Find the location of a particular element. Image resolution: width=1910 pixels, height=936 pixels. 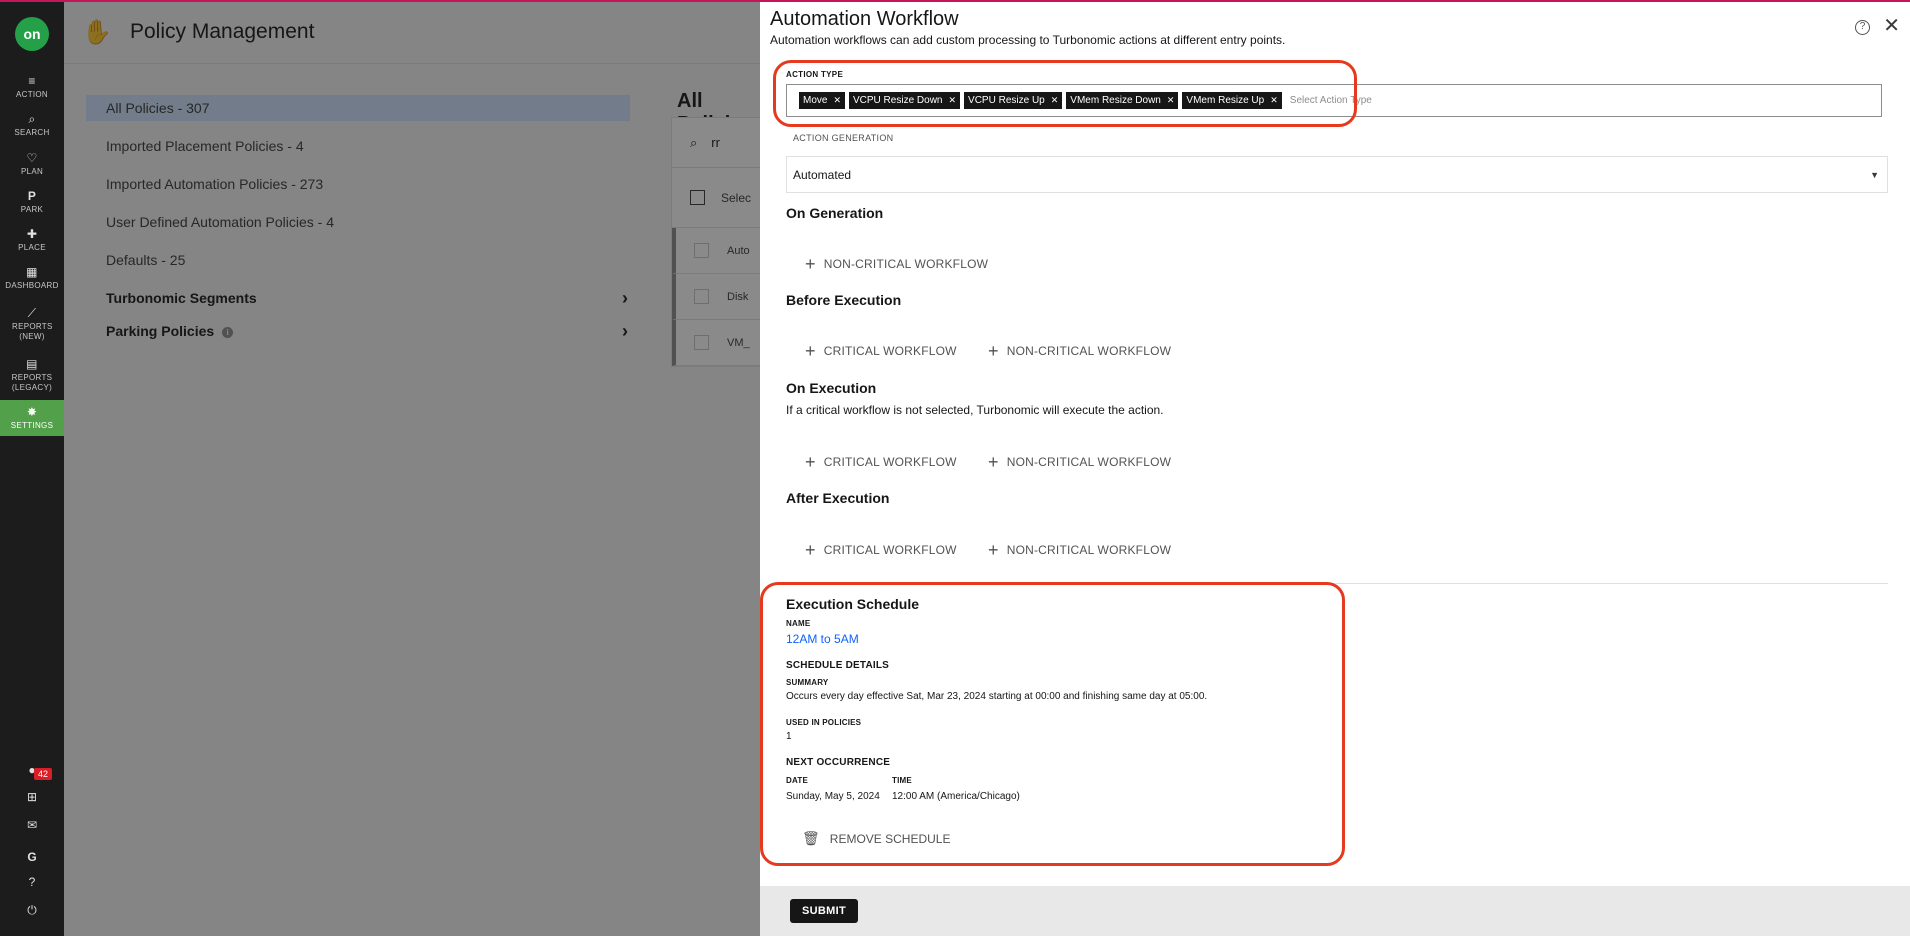

nav-plan: ♡ PLAN is located at coordinates (32, 164).